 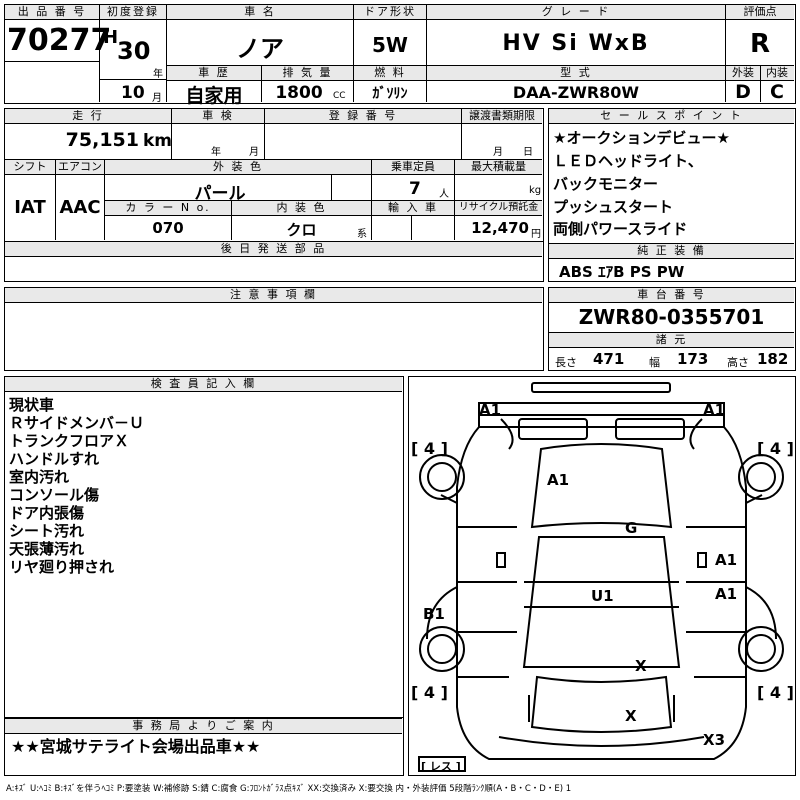 What do you see at coordinates (339, 96) in the screenshot?
I see `displacement-unit: CC` at bounding box center [339, 96].